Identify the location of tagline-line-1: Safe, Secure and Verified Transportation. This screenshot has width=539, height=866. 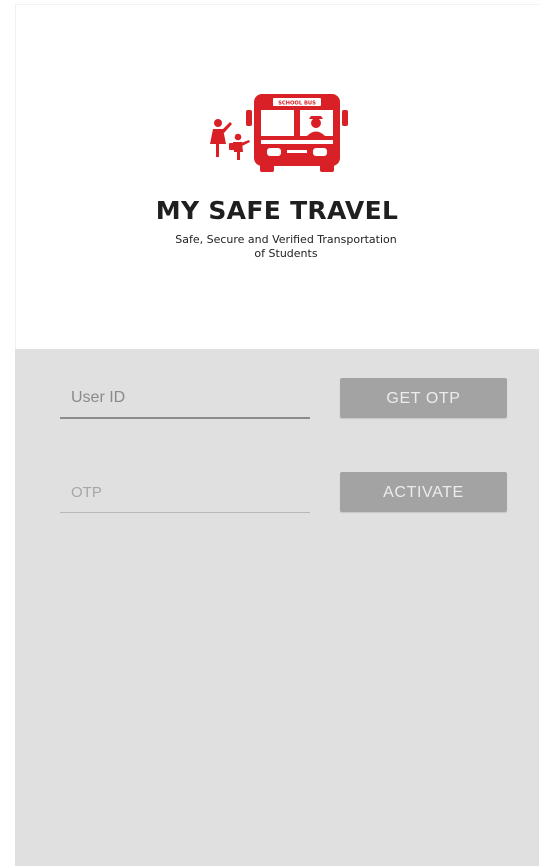
(286, 239).